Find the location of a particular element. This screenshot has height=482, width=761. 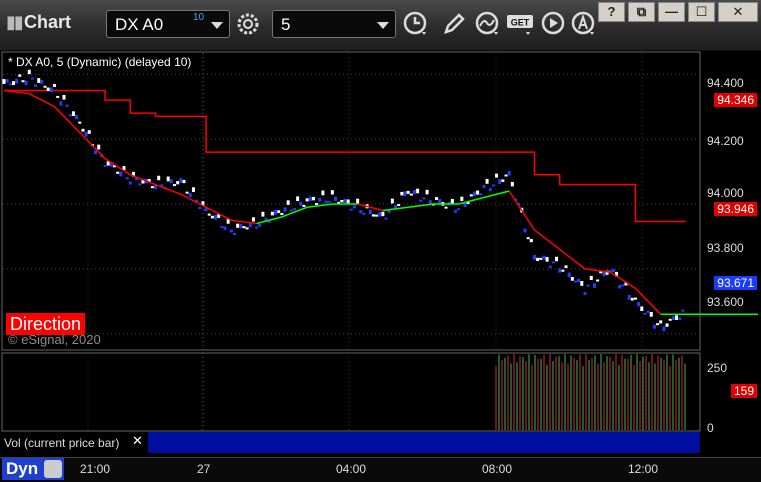

get-button: GET is located at coordinates (522, 24).